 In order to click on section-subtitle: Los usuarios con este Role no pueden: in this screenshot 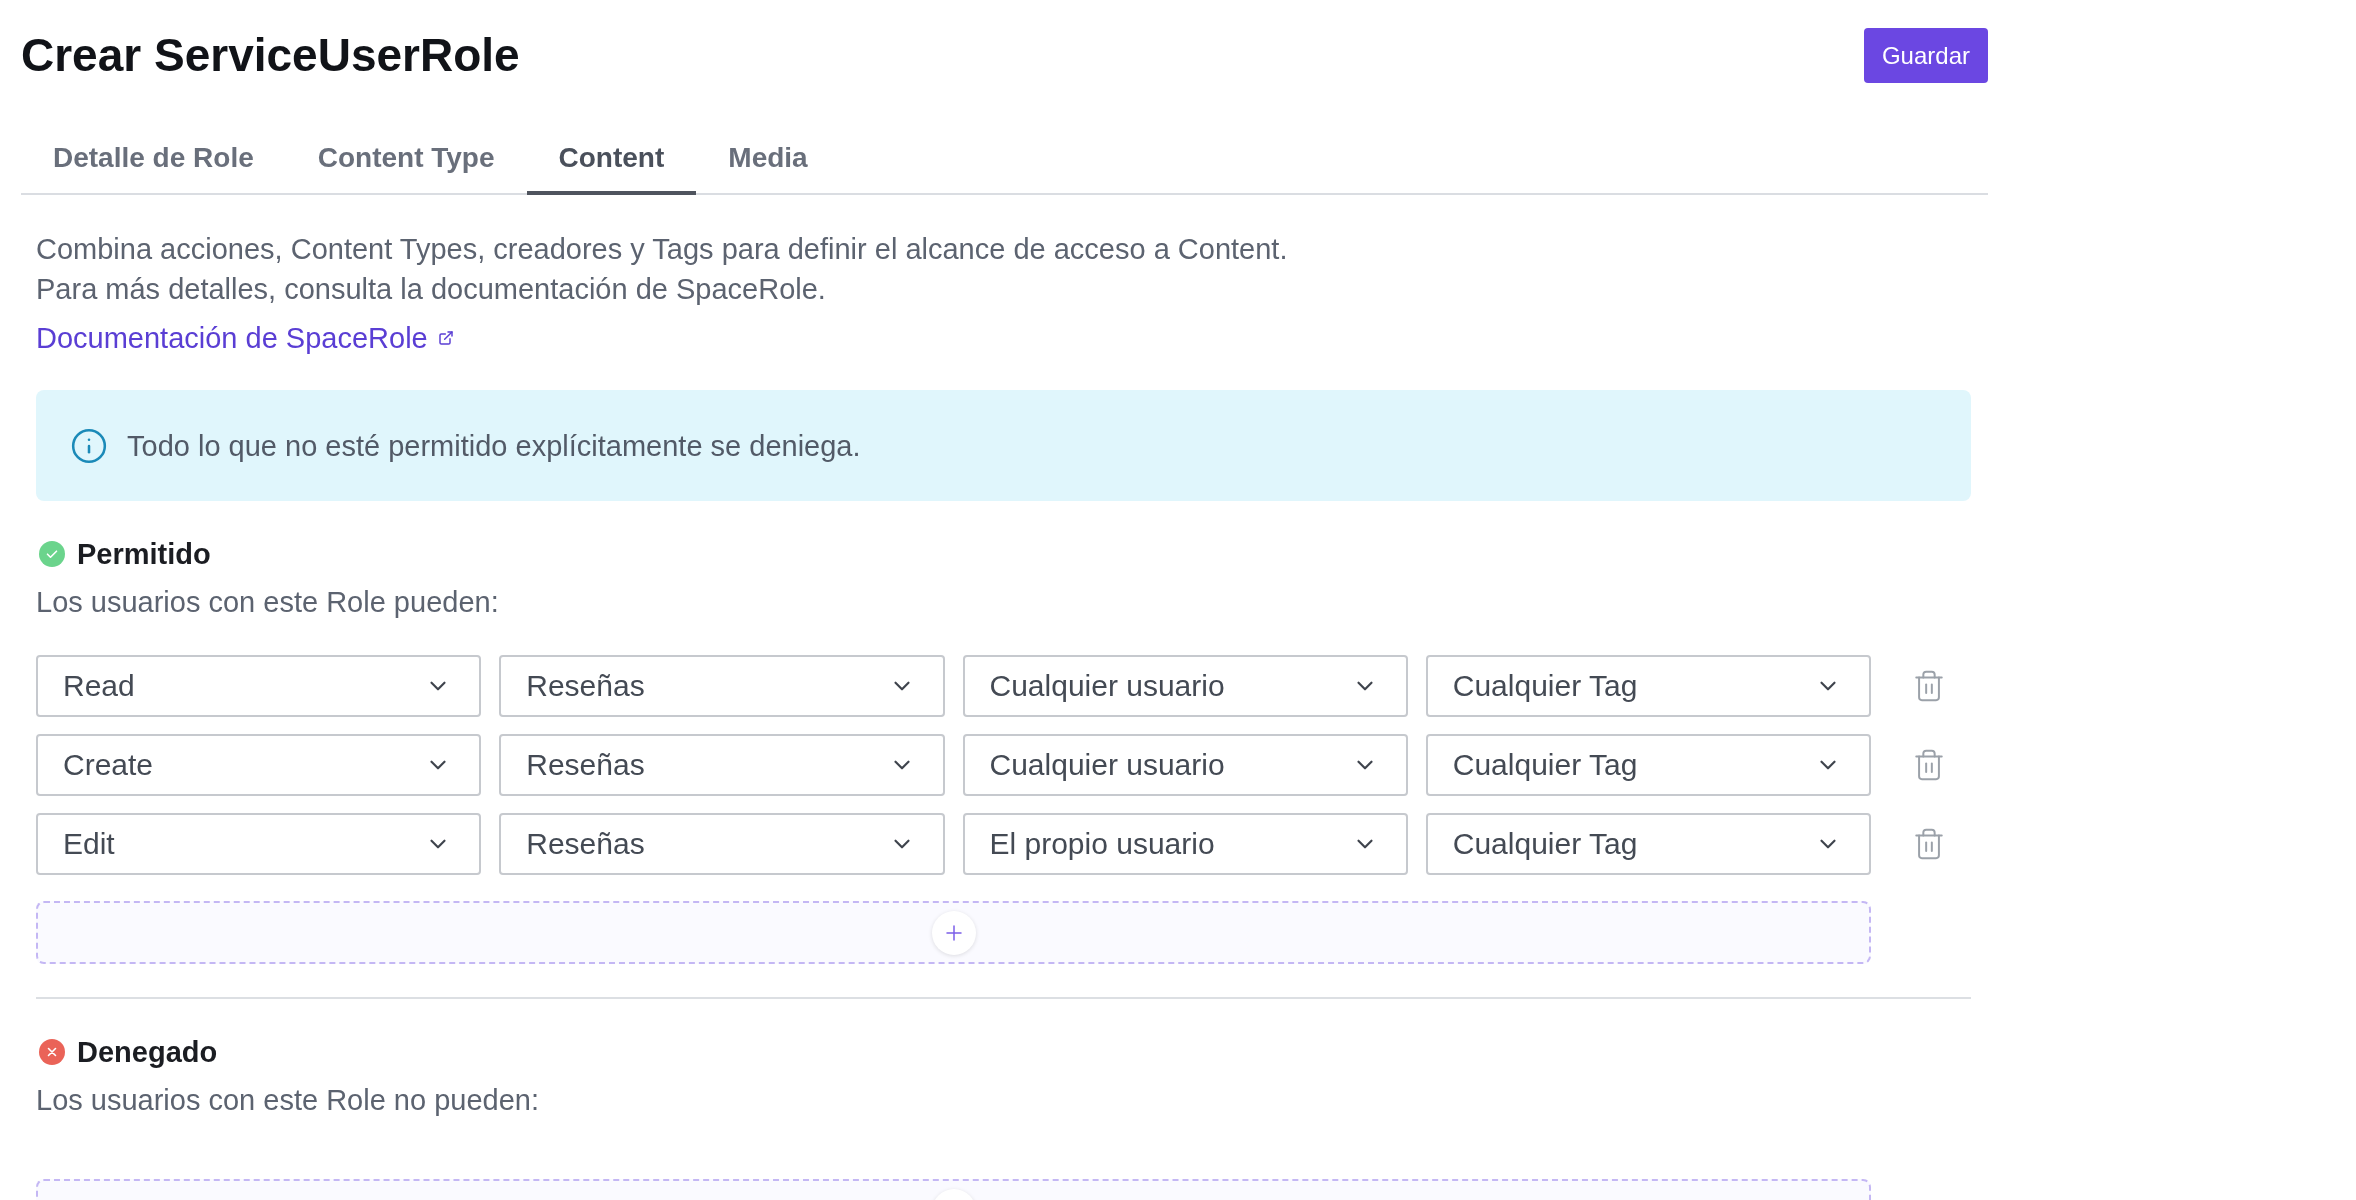, I will do `click(288, 1100)`.